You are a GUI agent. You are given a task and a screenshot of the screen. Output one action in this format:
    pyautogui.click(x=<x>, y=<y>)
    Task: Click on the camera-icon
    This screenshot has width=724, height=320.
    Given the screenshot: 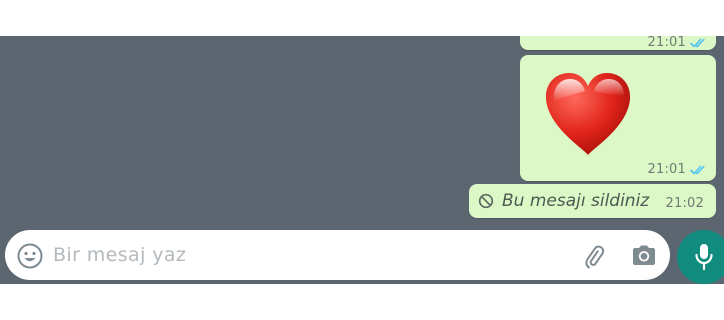 What is the action you would take?
    pyautogui.click(x=644, y=255)
    